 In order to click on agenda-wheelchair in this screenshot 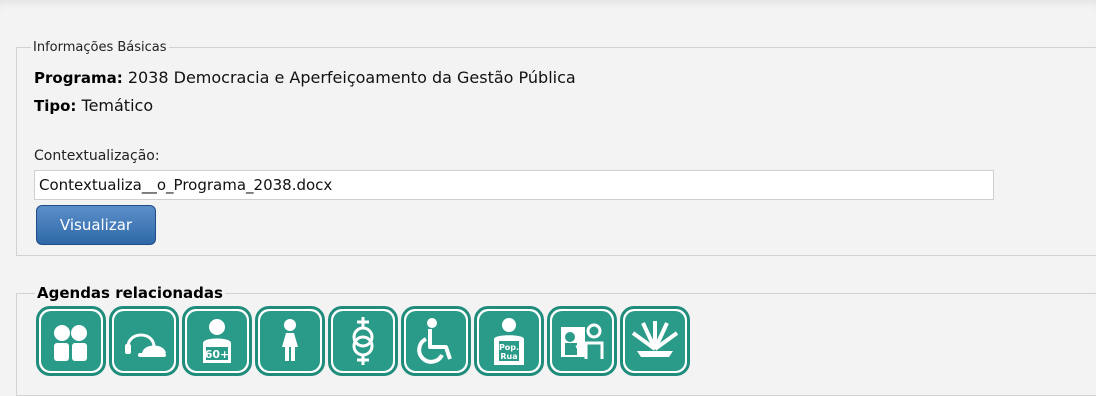, I will do `click(436, 341)`.